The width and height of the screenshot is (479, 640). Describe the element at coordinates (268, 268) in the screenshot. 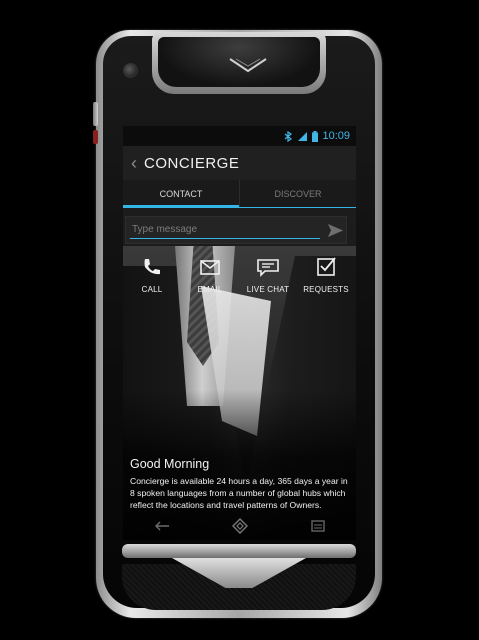

I see `chat-icon` at that location.